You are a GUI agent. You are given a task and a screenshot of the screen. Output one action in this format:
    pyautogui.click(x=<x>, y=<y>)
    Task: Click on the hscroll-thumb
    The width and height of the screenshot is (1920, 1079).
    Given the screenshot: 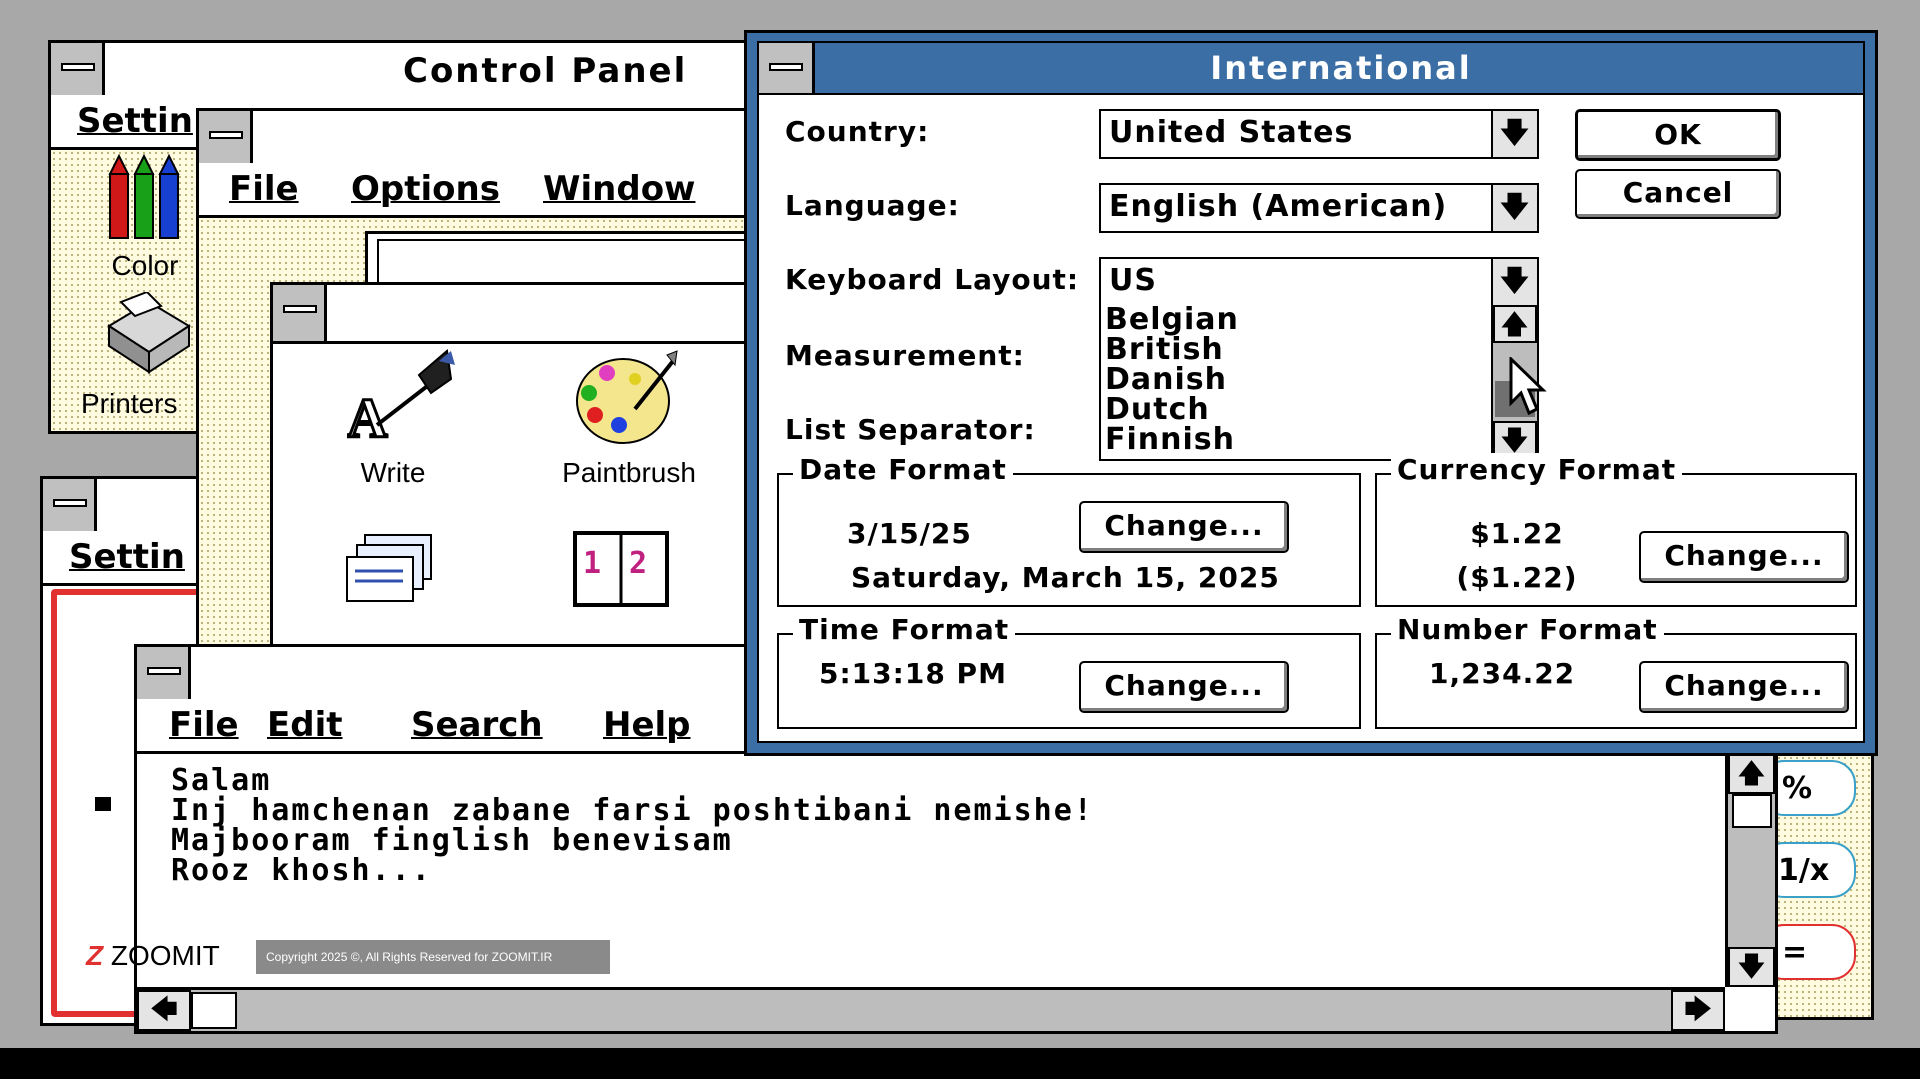 What is the action you would take?
    pyautogui.click(x=214, y=1010)
    